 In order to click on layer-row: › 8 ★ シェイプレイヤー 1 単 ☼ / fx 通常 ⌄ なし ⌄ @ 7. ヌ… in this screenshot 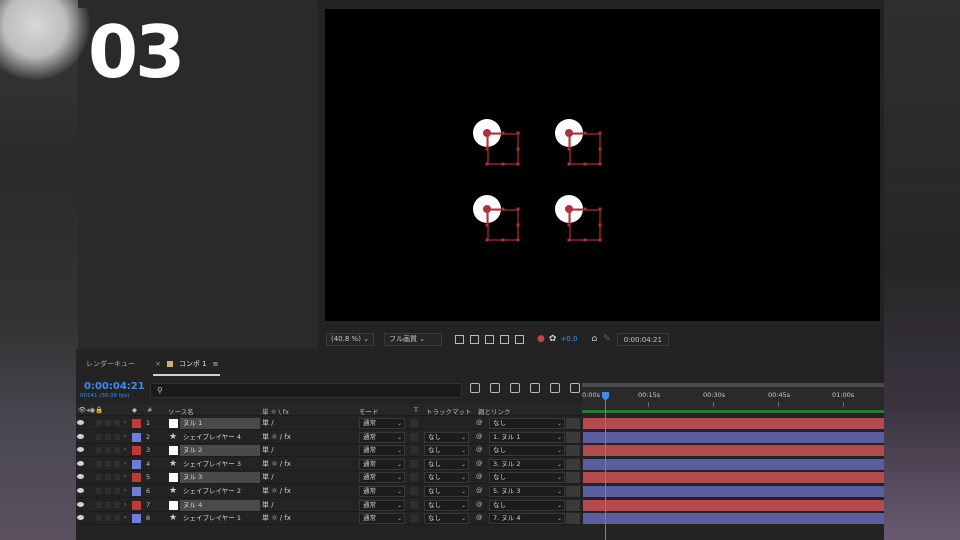, I will do `click(480, 519)`.